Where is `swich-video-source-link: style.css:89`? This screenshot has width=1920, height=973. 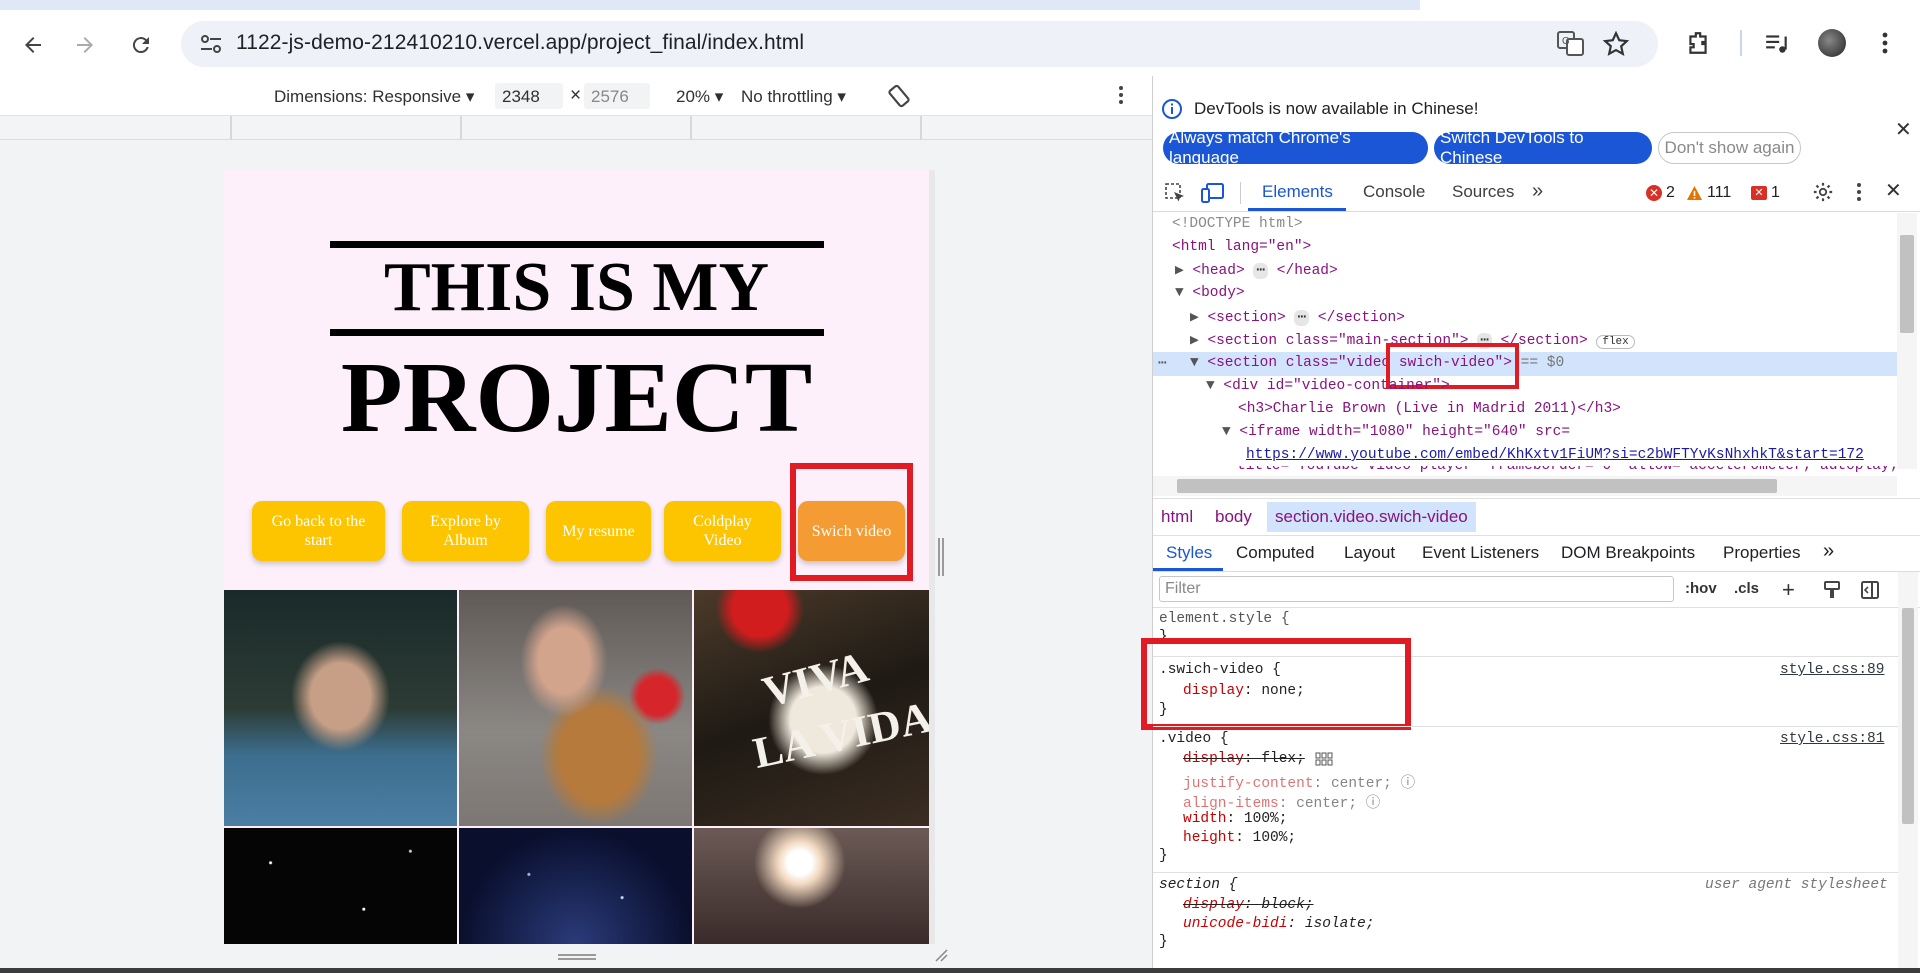
swich-video-source-link: style.css:89 is located at coordinates (1832, 670).